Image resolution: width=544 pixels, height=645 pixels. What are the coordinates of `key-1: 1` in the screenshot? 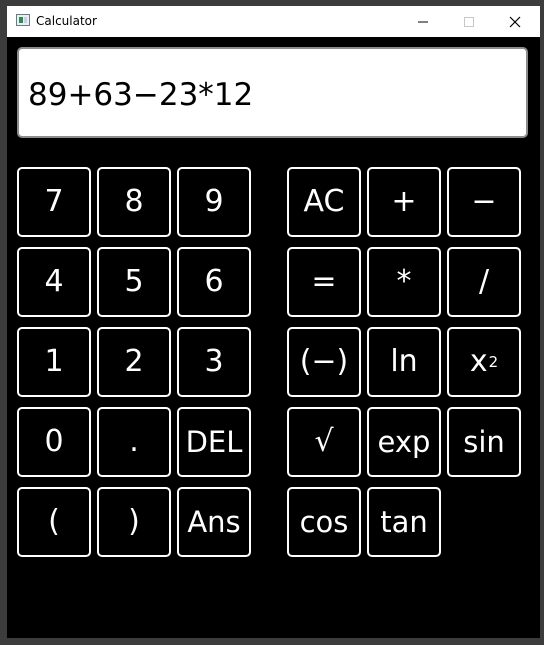 It's located at (54, 362).